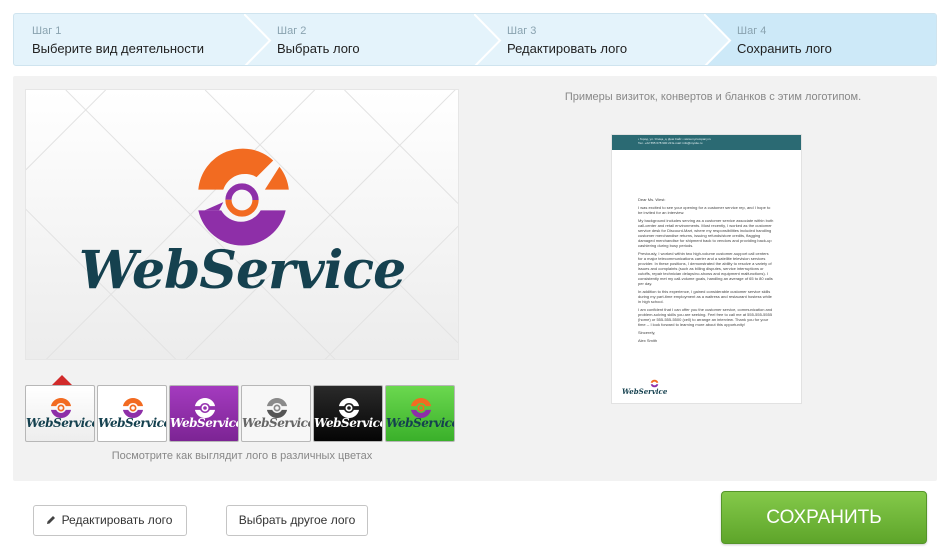  What do you see at coordinates (129, 39) in the screenshot?
I see `step-1: Шаг 1 Выберите вид деятельности` at bounding box center [129, 39].